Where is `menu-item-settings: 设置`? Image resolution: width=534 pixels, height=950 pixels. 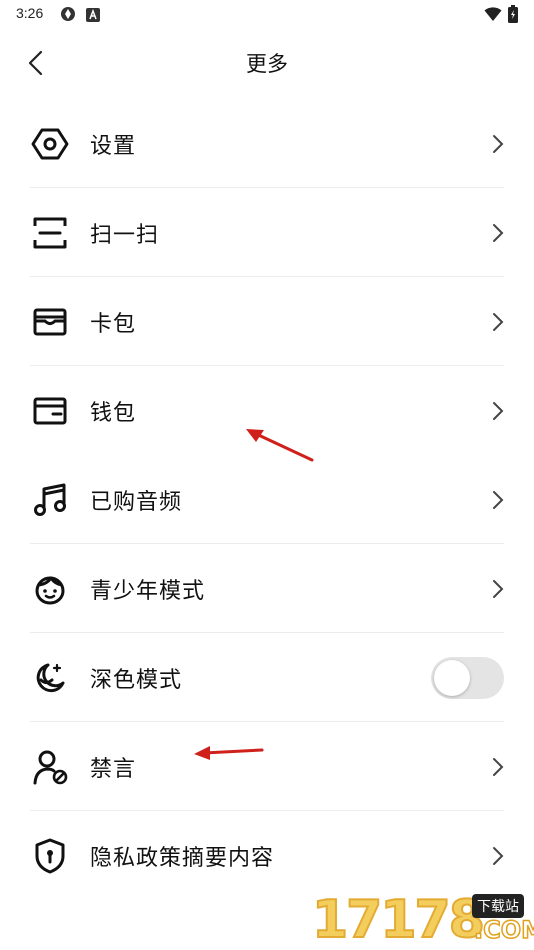 menu-item-settings: 设置 is located at coordinates (267, 143).